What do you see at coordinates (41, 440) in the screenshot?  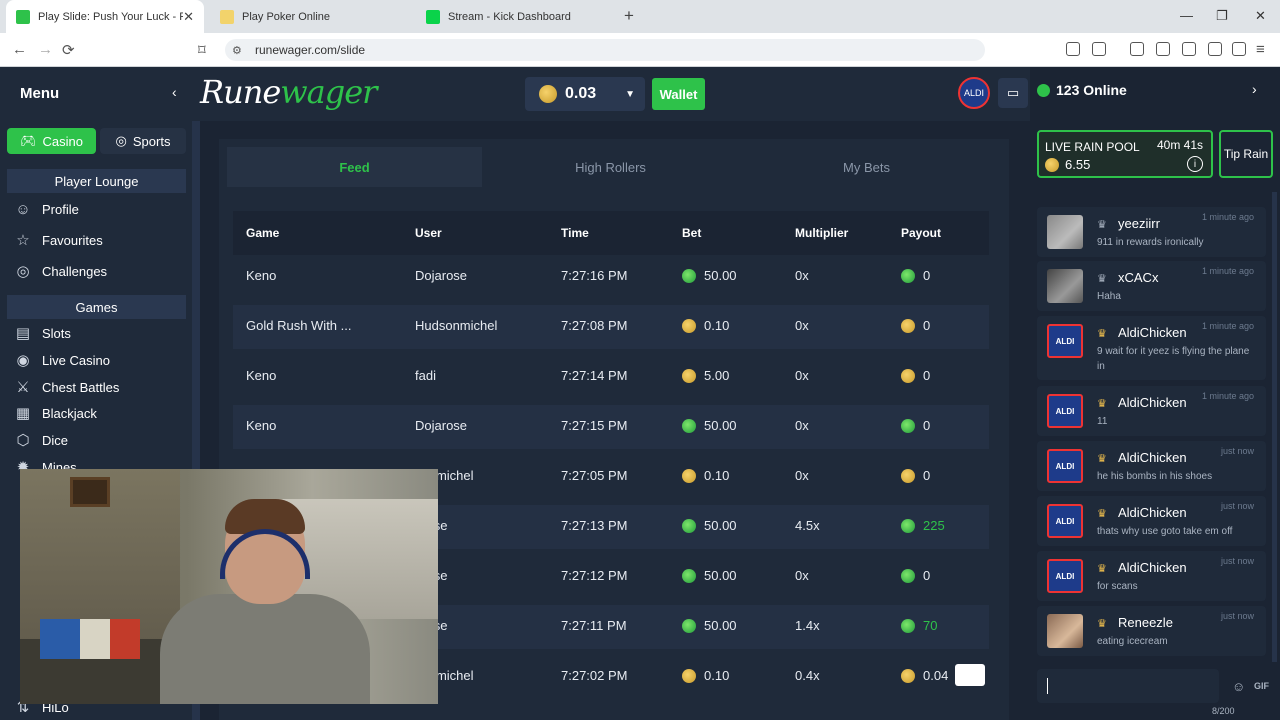 I see `sidebar-item-dice: ⬡ Dice` at bounding box center [41, 440].